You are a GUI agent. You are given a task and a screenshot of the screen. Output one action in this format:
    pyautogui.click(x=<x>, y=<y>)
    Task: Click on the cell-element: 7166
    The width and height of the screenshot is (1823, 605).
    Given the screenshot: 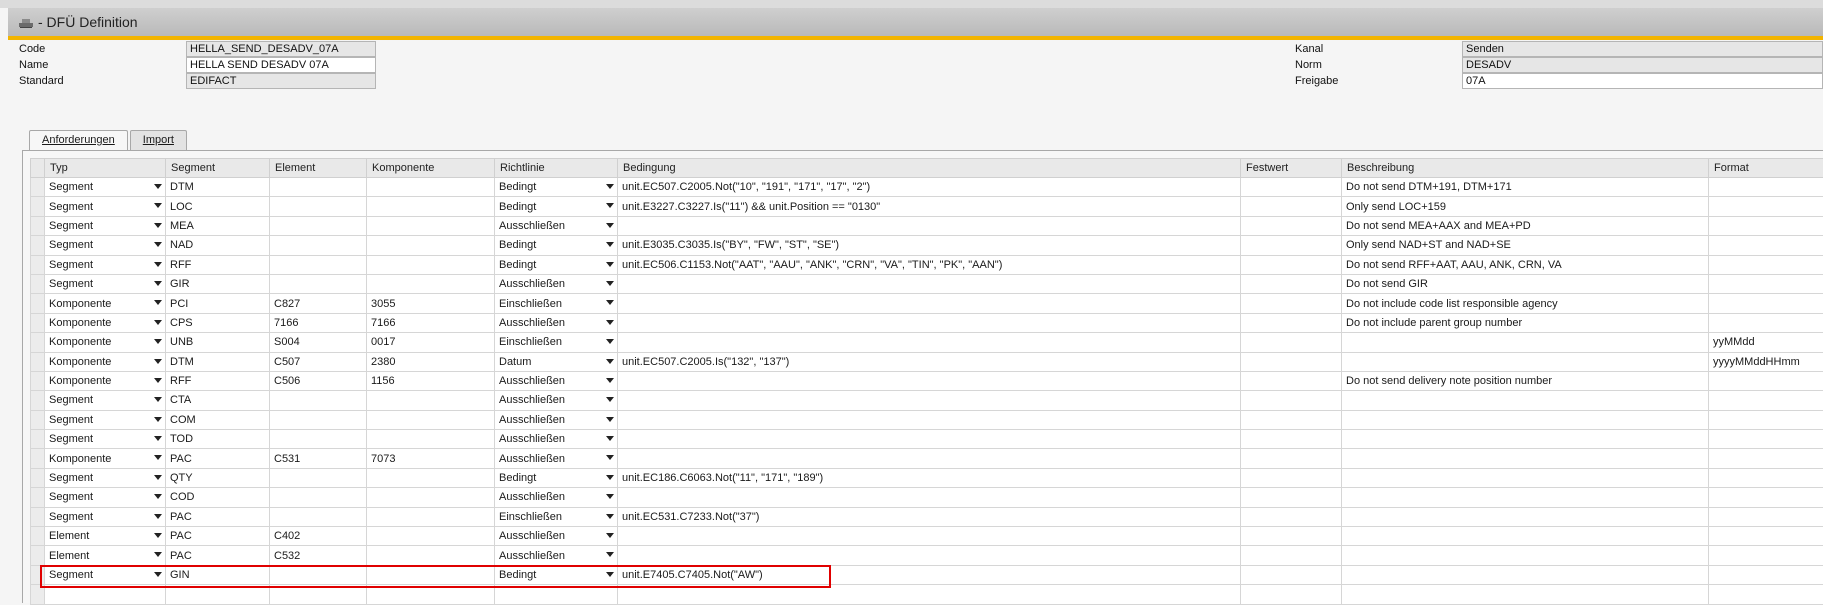 What is the action you would take?
    pyautogui.click(x=318, y=322)
    